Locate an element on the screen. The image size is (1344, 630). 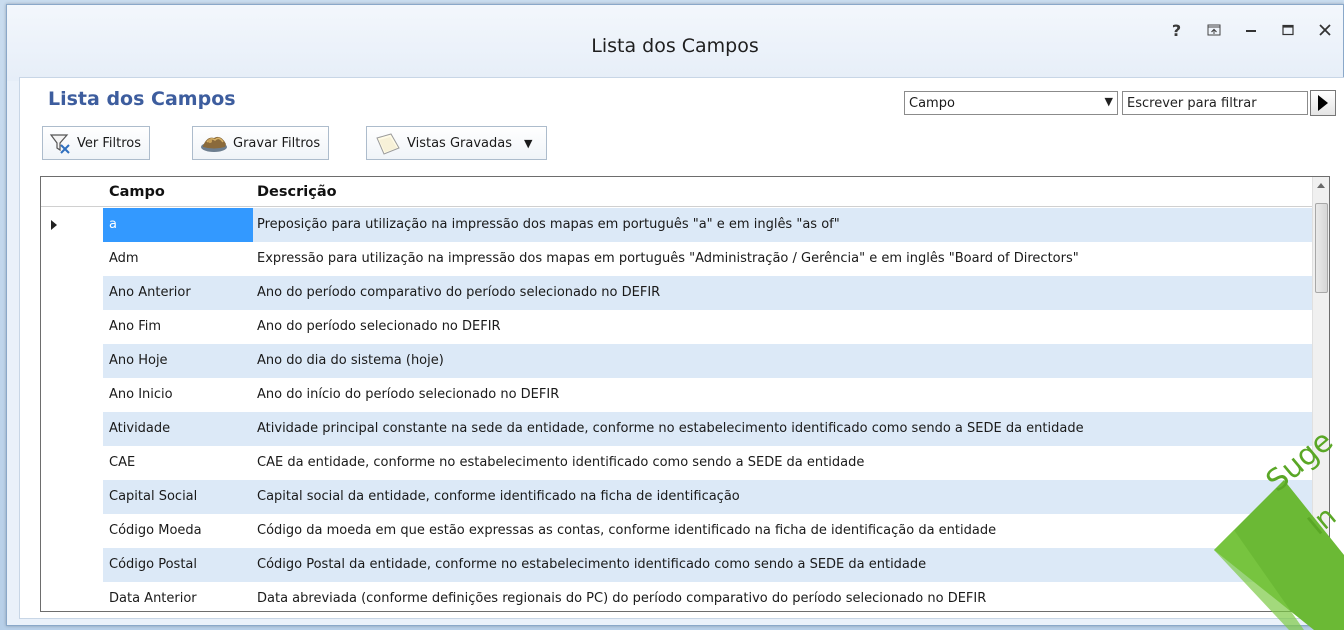
vistas-gravadas-label: Vistas Gravadas is located at coordinates (459, 143).